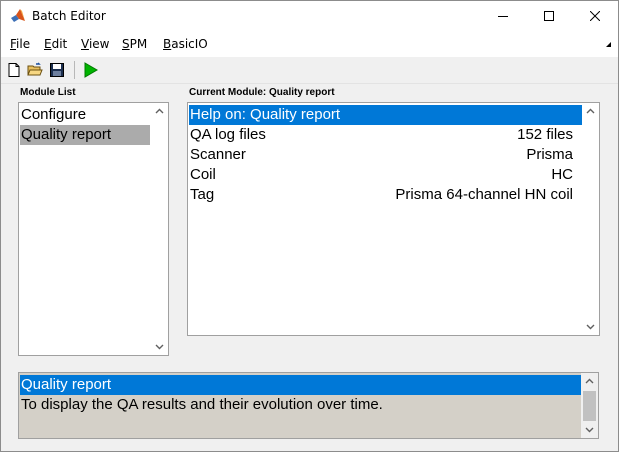 The width and height of the screenshot is (619, 452). I want to click on module-row-value: HC, so click(562, 174).